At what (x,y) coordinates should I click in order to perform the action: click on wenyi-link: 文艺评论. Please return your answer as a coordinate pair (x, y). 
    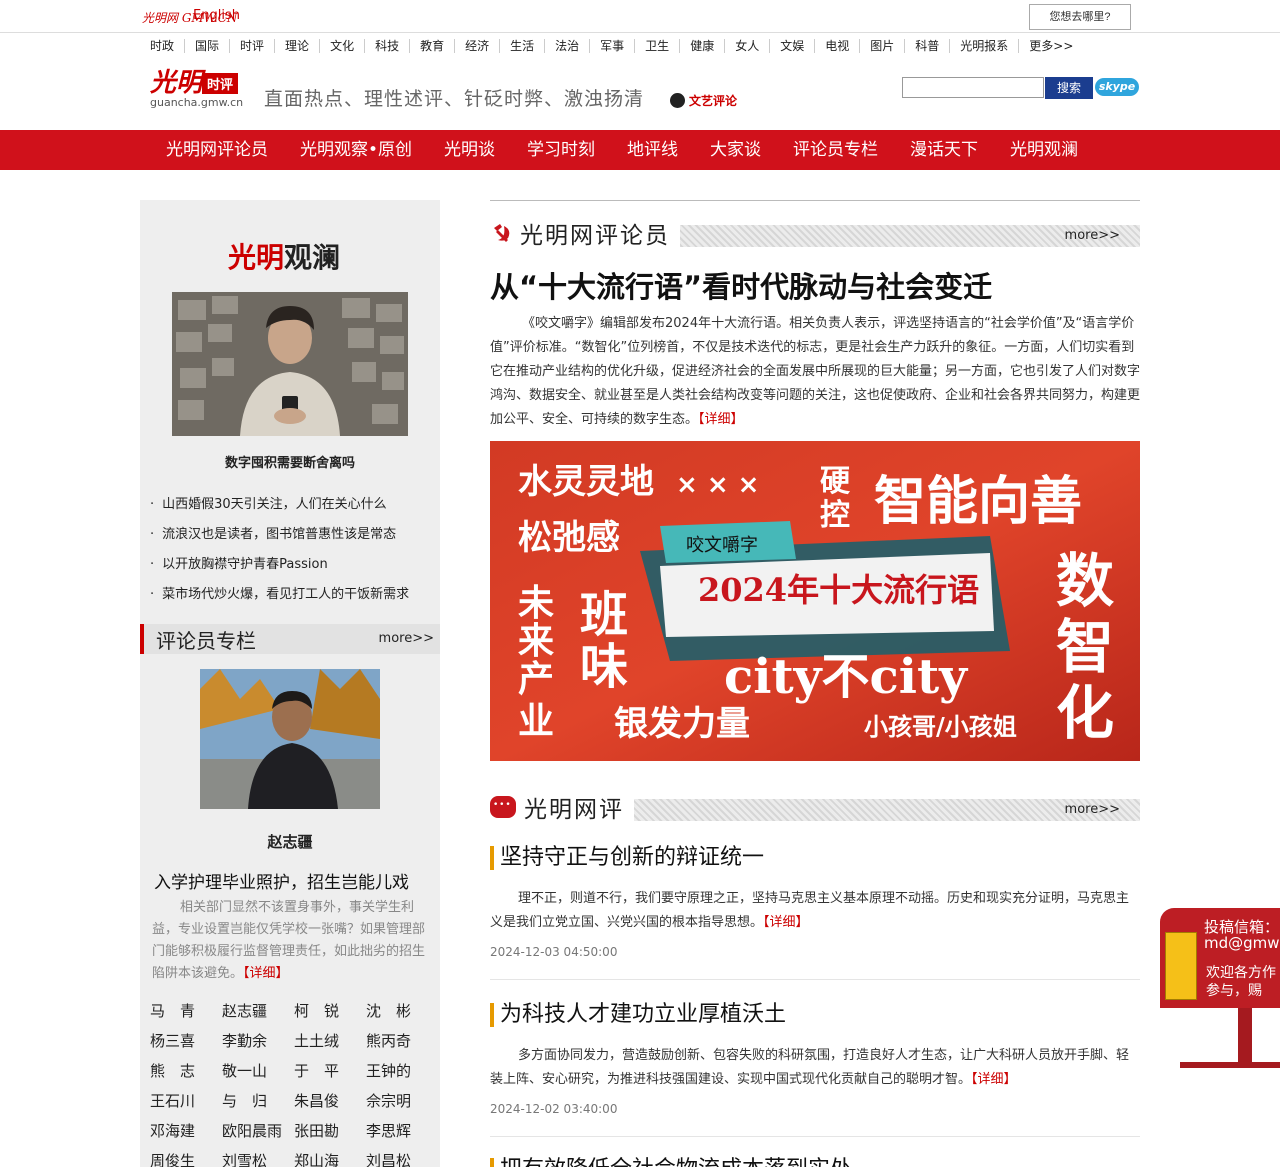
    Looking at the image, I should click on (703, 100).